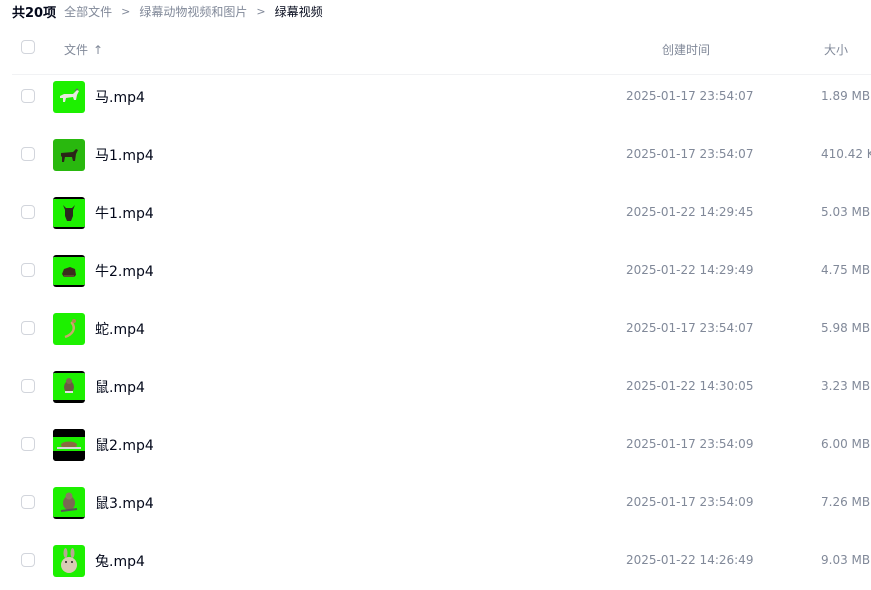  What do you see at coordinates (98, 49) in the screenshot?
I see `sort-ascending-icon: ↑` at bounding box center [98, 49].